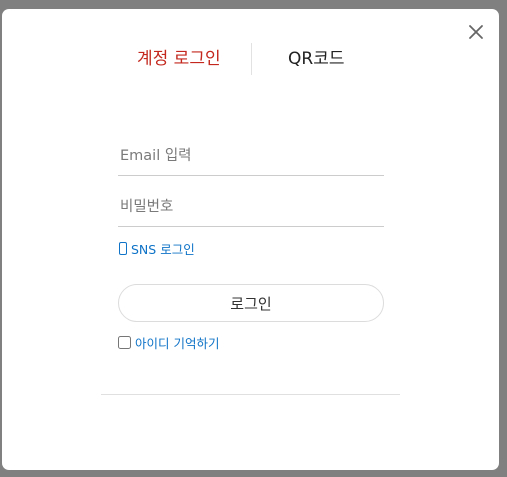 This screenshot has width=507, height=477. Describe the element at coordinates (316, 59) in the screenshot. I see `tab-qr-code: QR코드` at that location.